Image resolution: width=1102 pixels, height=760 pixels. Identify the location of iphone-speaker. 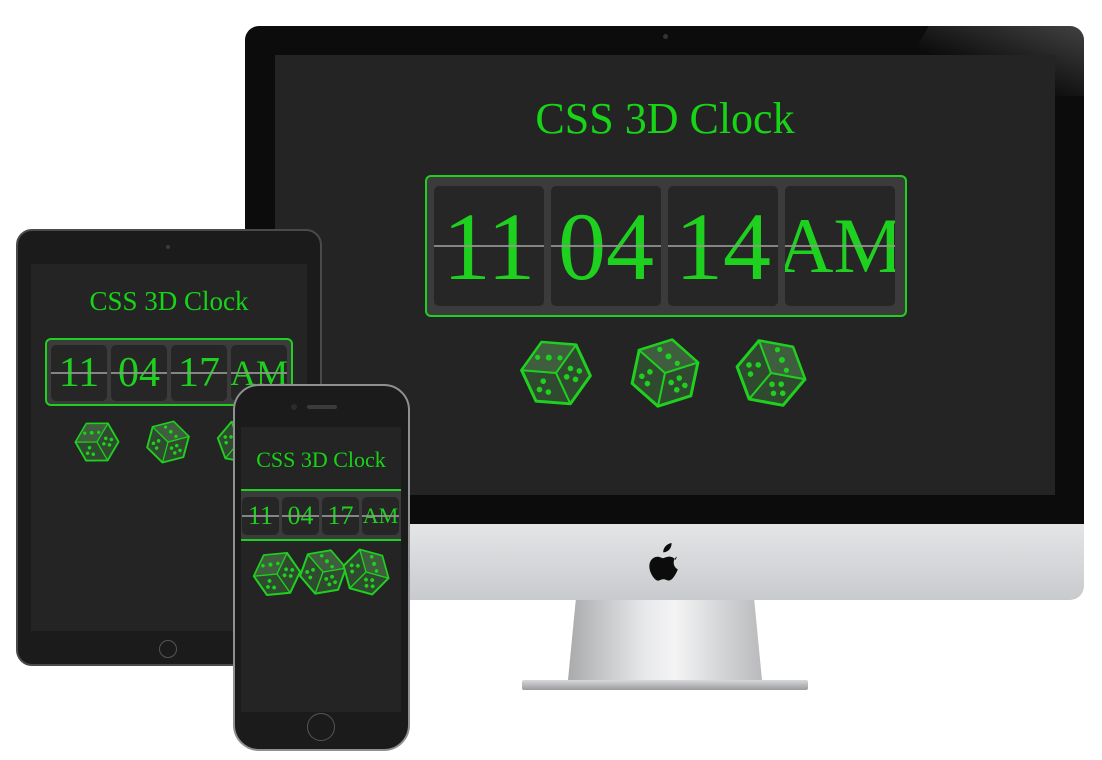
(322, 407).